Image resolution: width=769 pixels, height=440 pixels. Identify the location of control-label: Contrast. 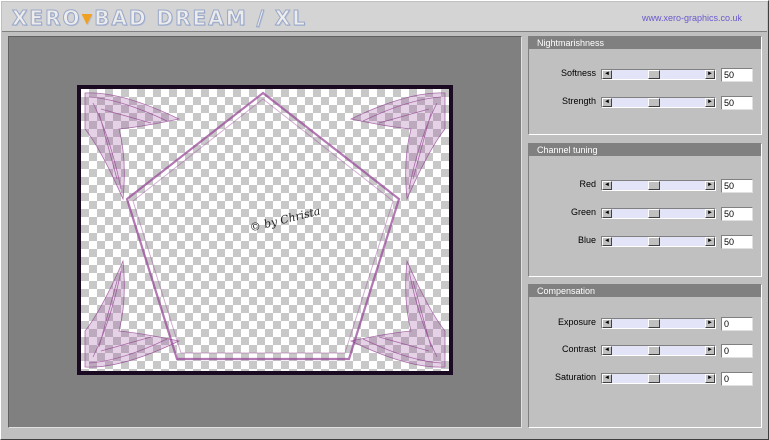
(578, 349).